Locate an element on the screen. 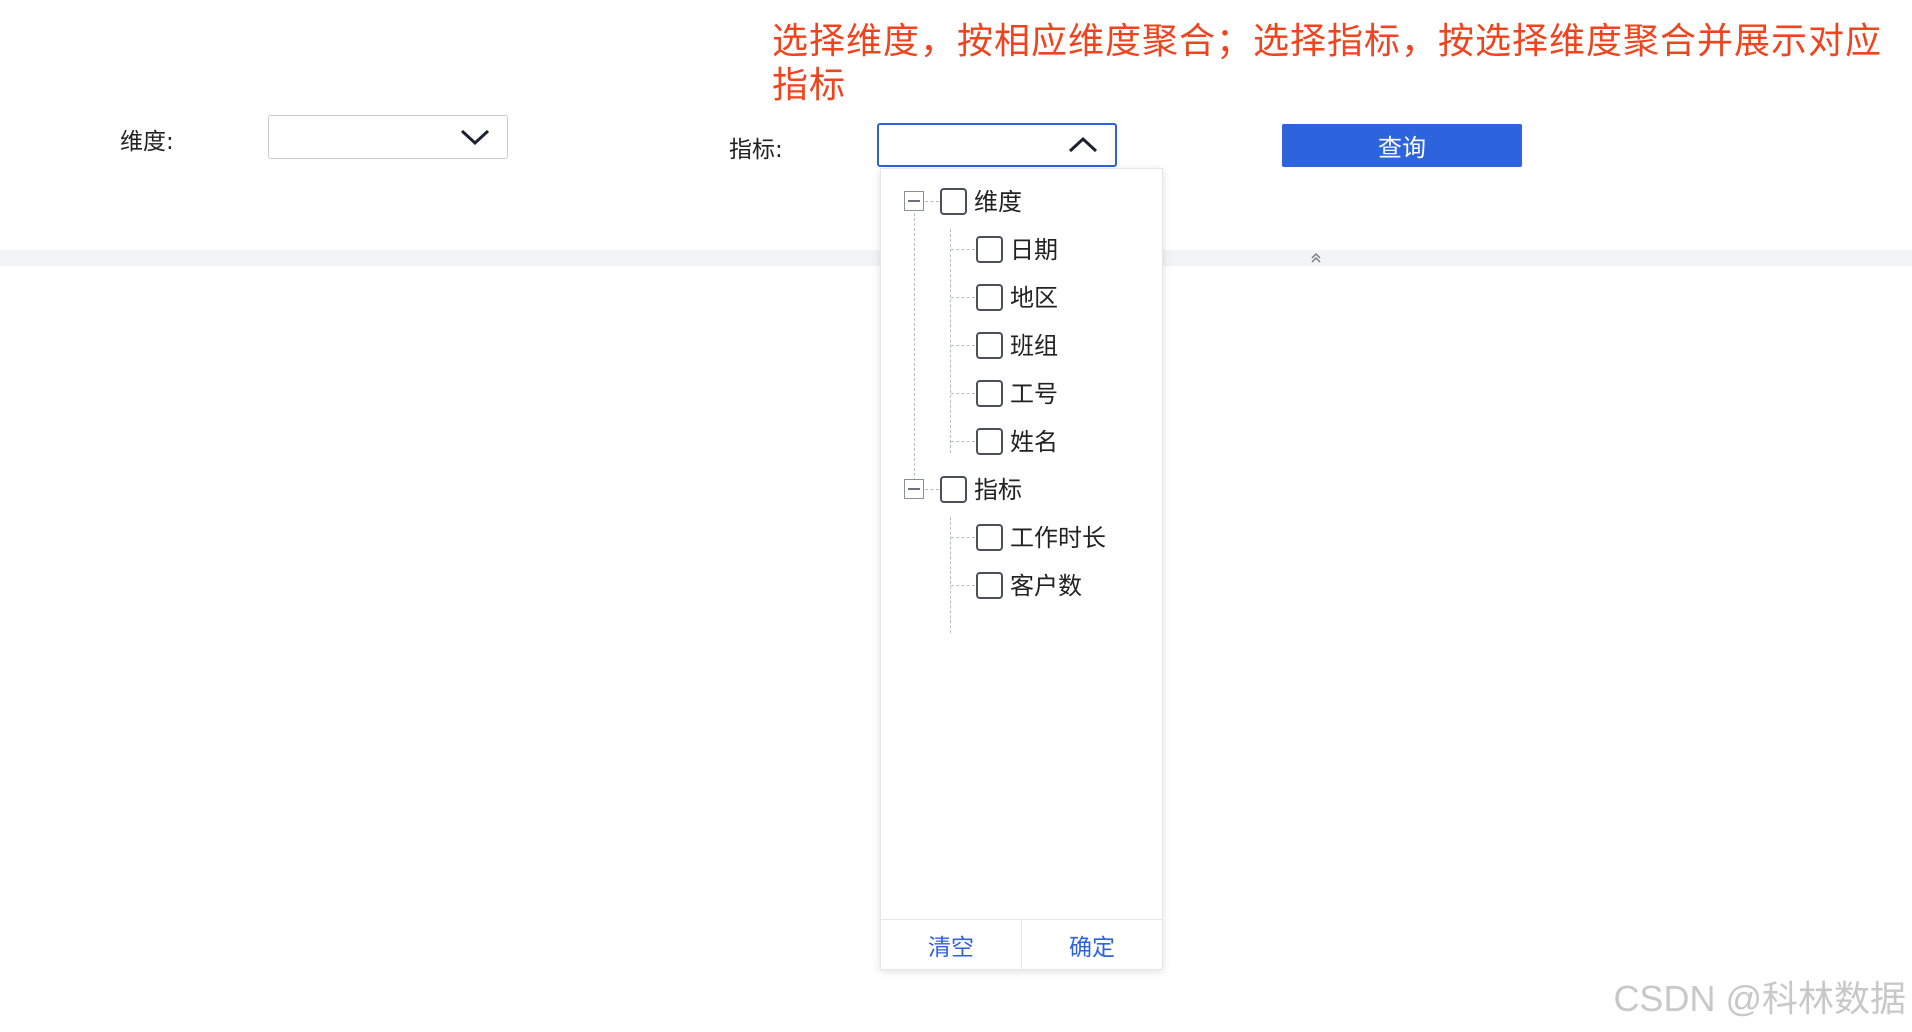 This screenshot has height=1032, width=1912. checkbox-group-dimension is located at coordinates (953, 201).